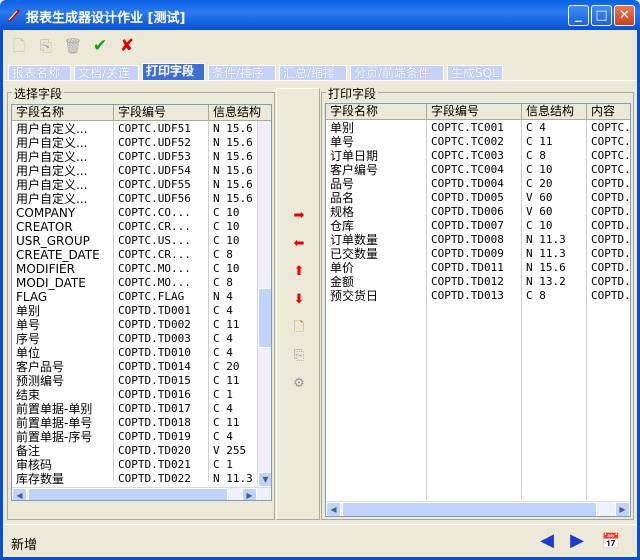 Image resolution: width=640 pixels, height=560 pixels. I want to click on table-row: 序号 COPTD.TD003 C 4, so click(141, 339).